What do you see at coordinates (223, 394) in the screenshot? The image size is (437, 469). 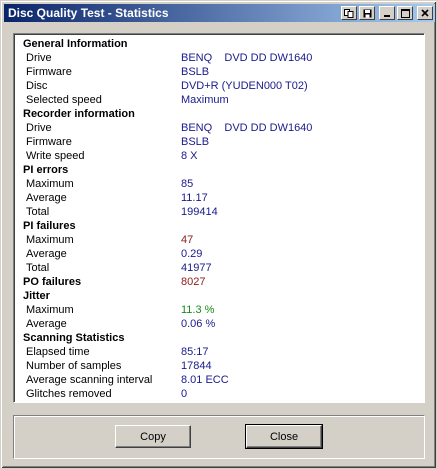 I see `stat-row: Glitches removed 0` at bounding box center [223, 394].